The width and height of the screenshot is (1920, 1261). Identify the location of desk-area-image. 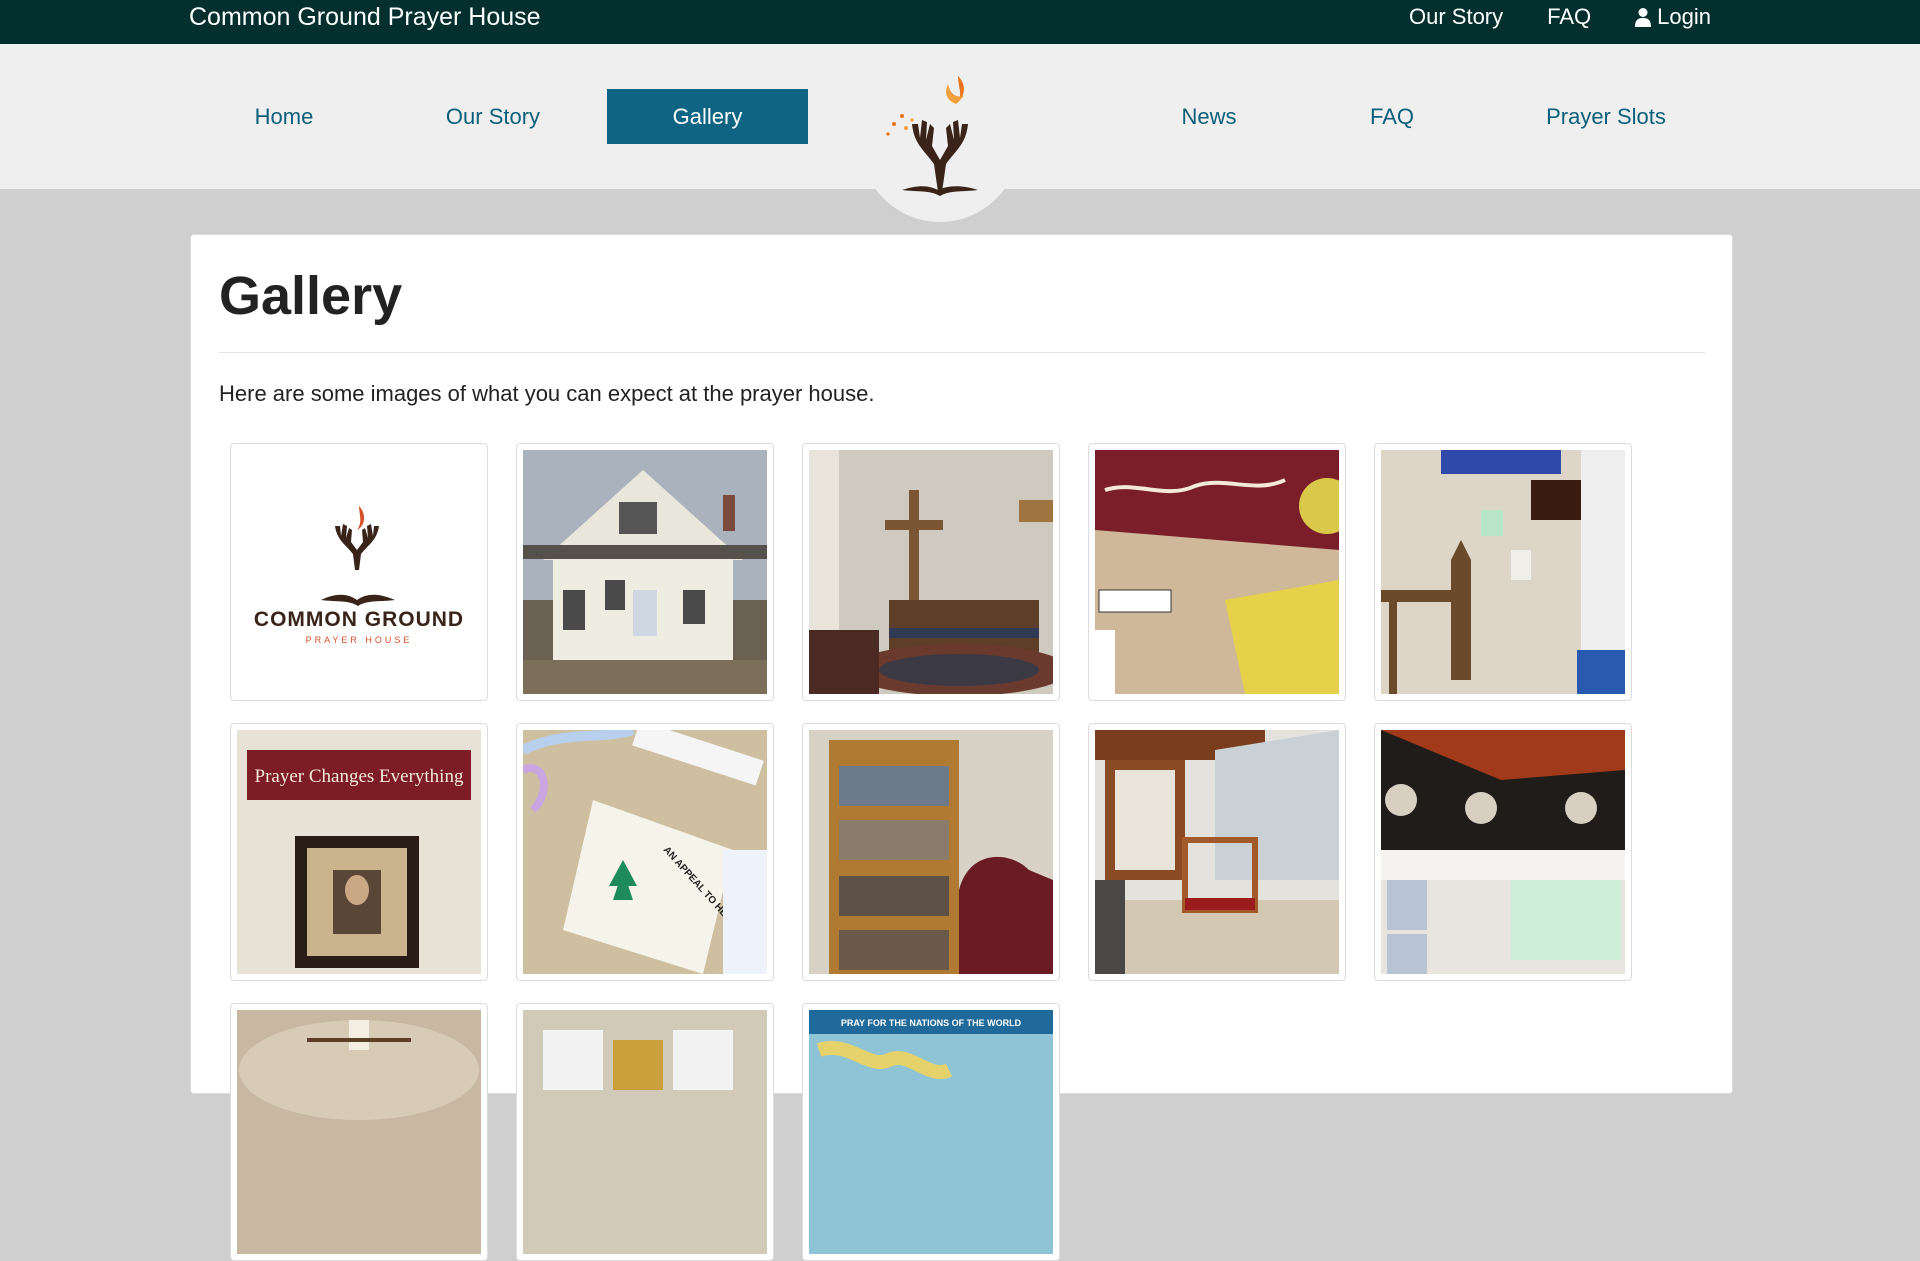
(1503, 572).